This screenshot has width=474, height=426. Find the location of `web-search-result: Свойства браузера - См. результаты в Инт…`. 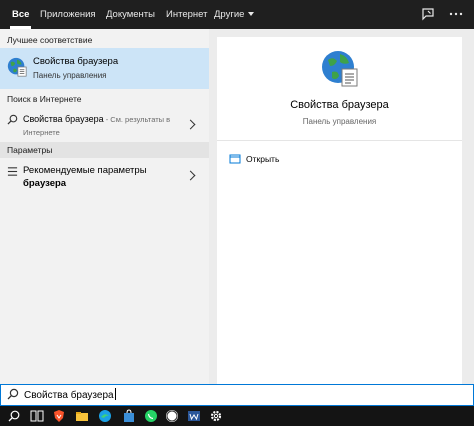

web-search-result: Свойства браузера - См. результаты в Инт… is located at coordinates (104, 125).